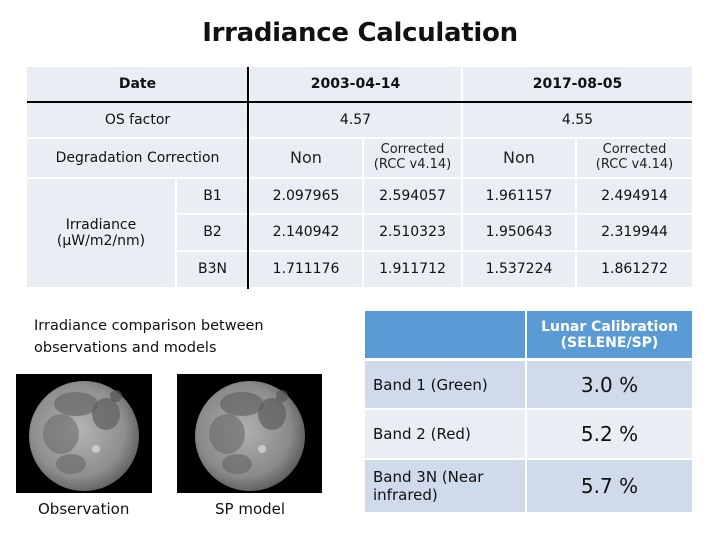  I want to click on lunar-value: 3.0 %, so click(609, 384).